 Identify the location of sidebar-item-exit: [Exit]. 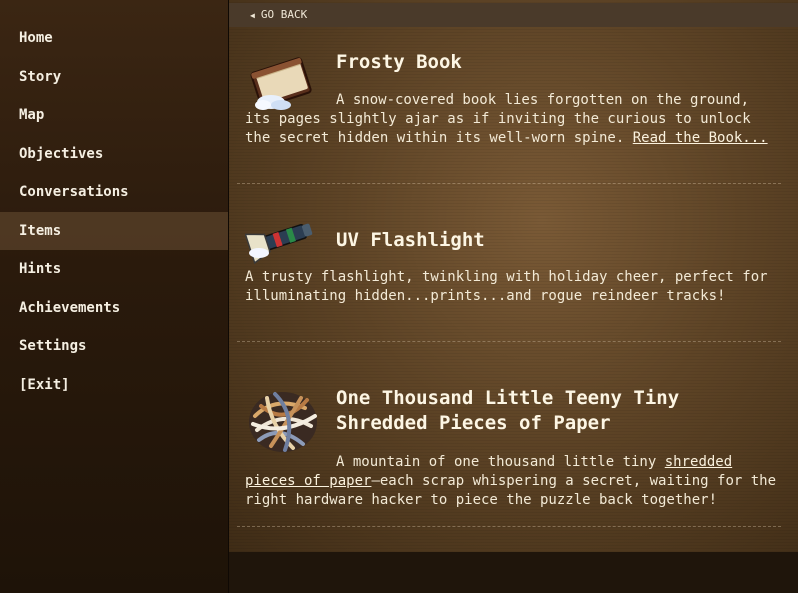
(114, 385).